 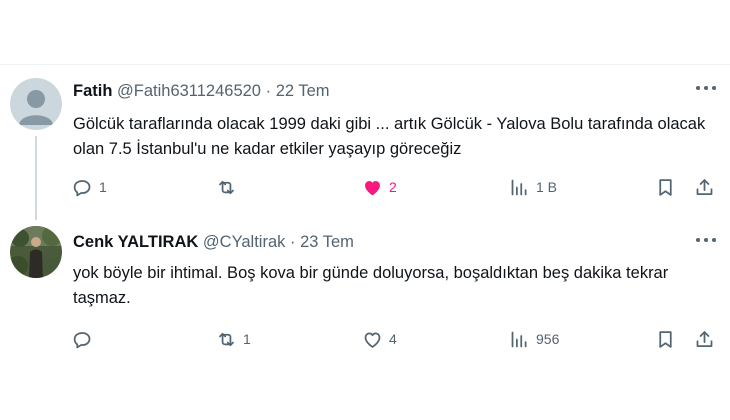 I want to click on top-divider, so click(x=365, y=64).